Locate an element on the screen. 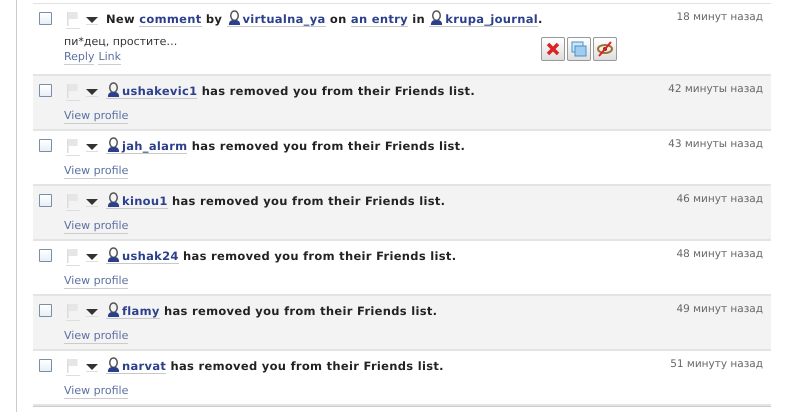 The height and width of the screenshot is (412, 800). notification-message: New comment by virtualna_ya on an entry in krupa_journal. is located at coordinates (325, 18).